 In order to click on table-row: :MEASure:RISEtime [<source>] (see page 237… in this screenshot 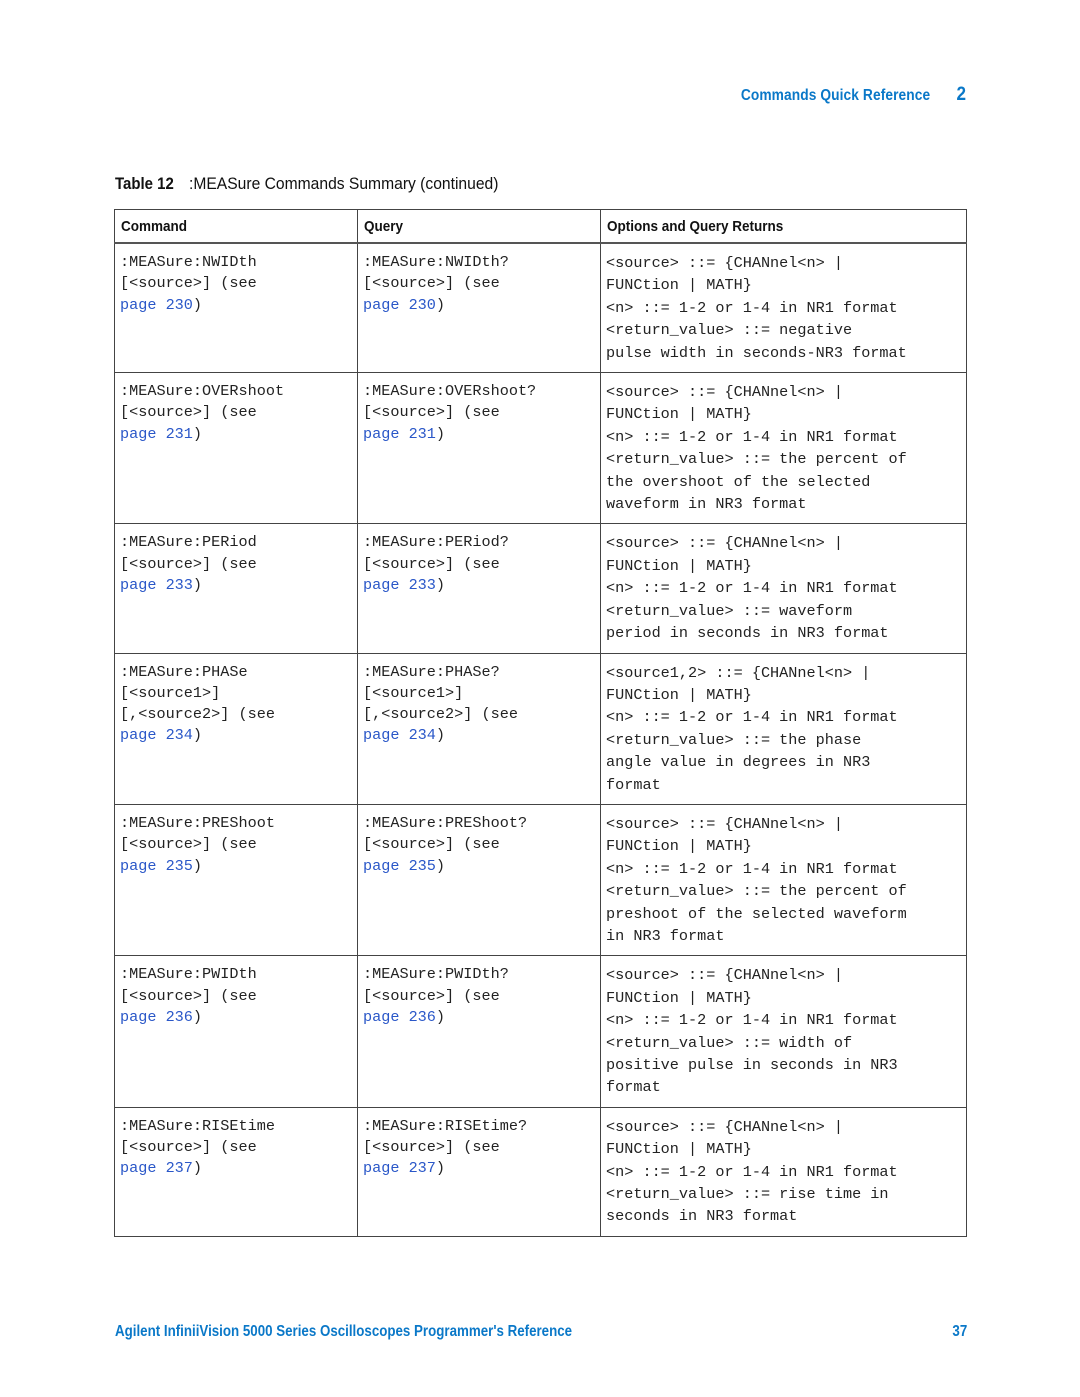, I will do `click(540, 1171)`.